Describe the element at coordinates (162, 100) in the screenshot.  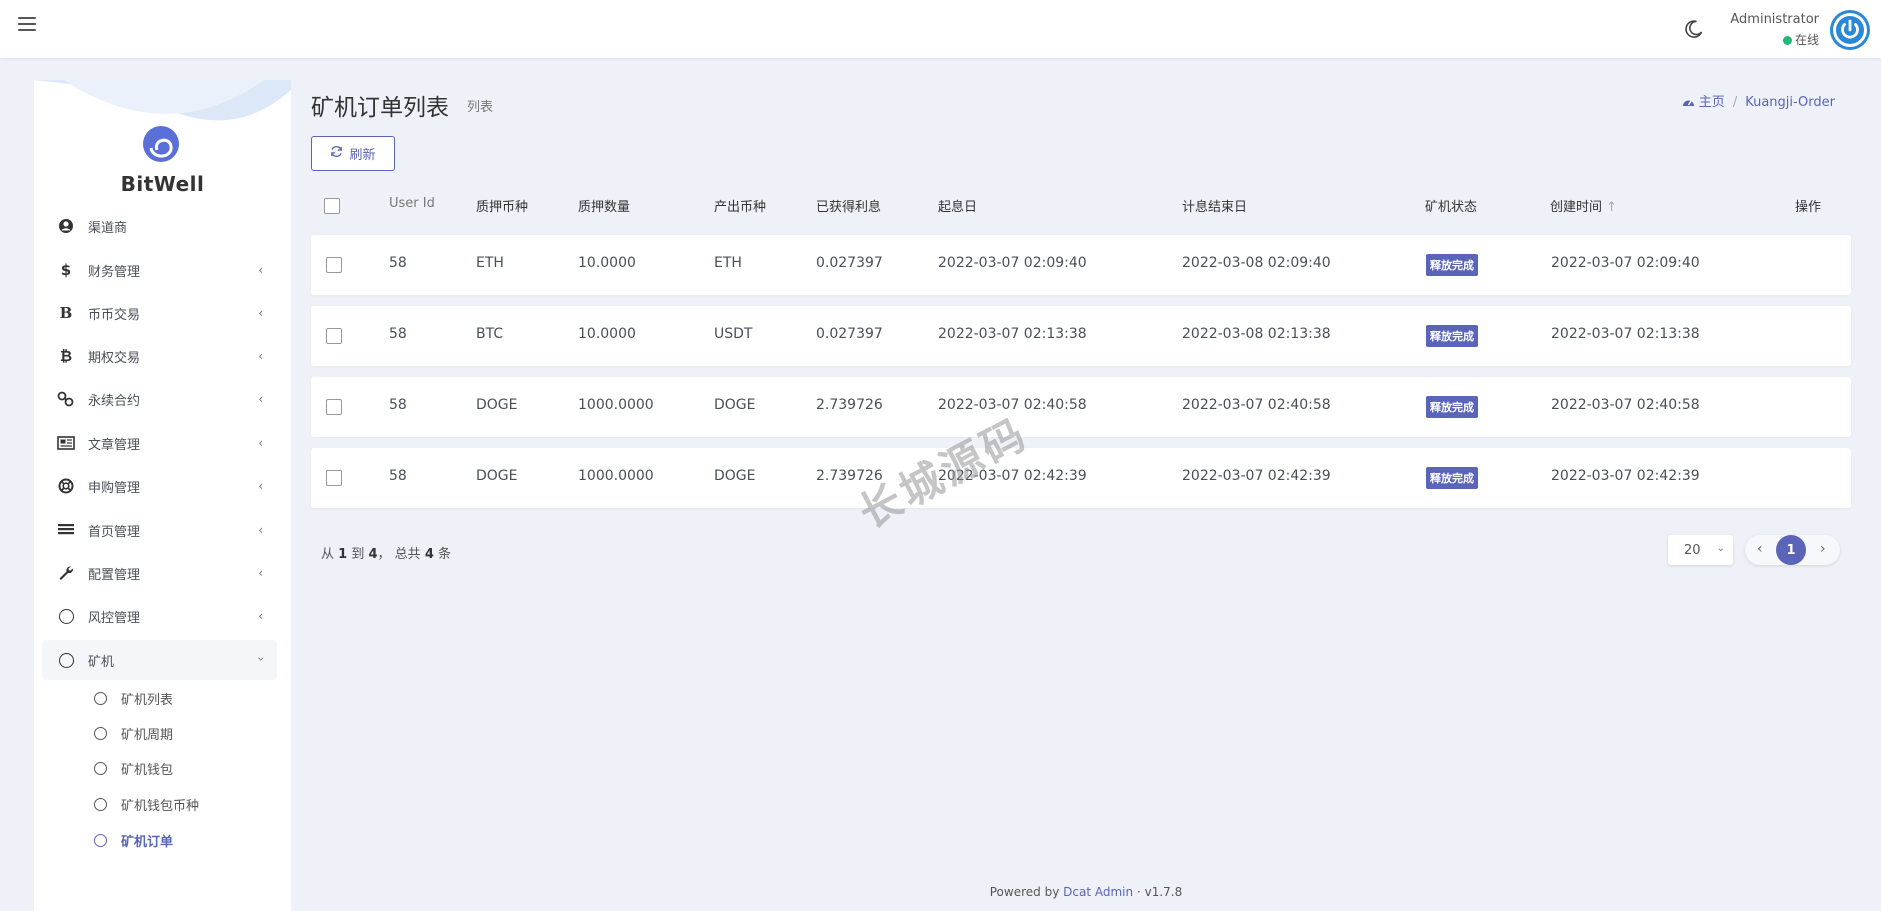
I see `sidebar-wave-decoration` at that location.